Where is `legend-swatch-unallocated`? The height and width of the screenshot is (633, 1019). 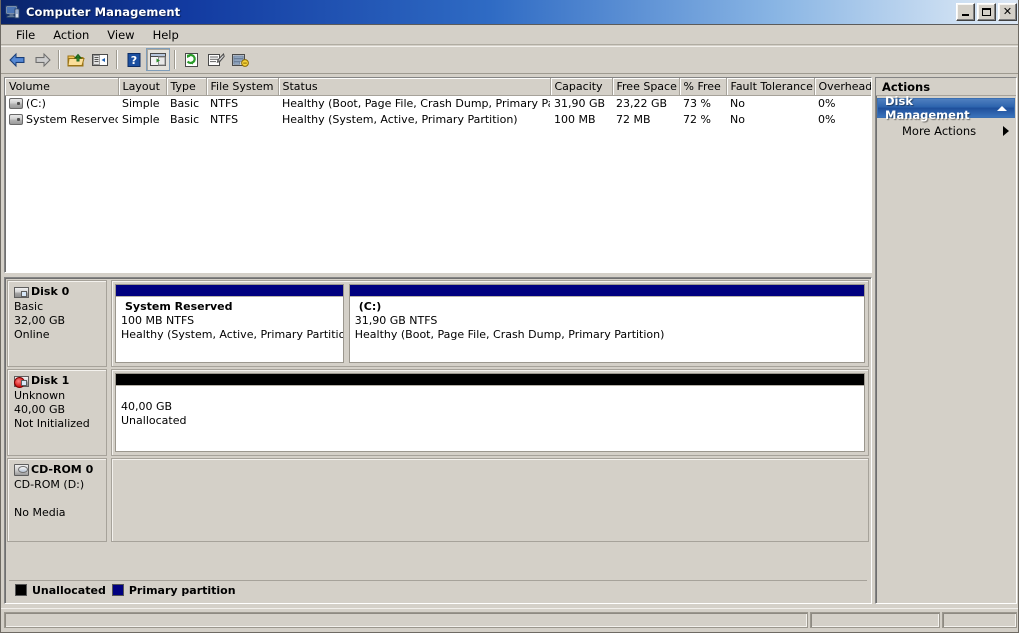 legend-swatch-unallocated is located at coordinates (21, 590).